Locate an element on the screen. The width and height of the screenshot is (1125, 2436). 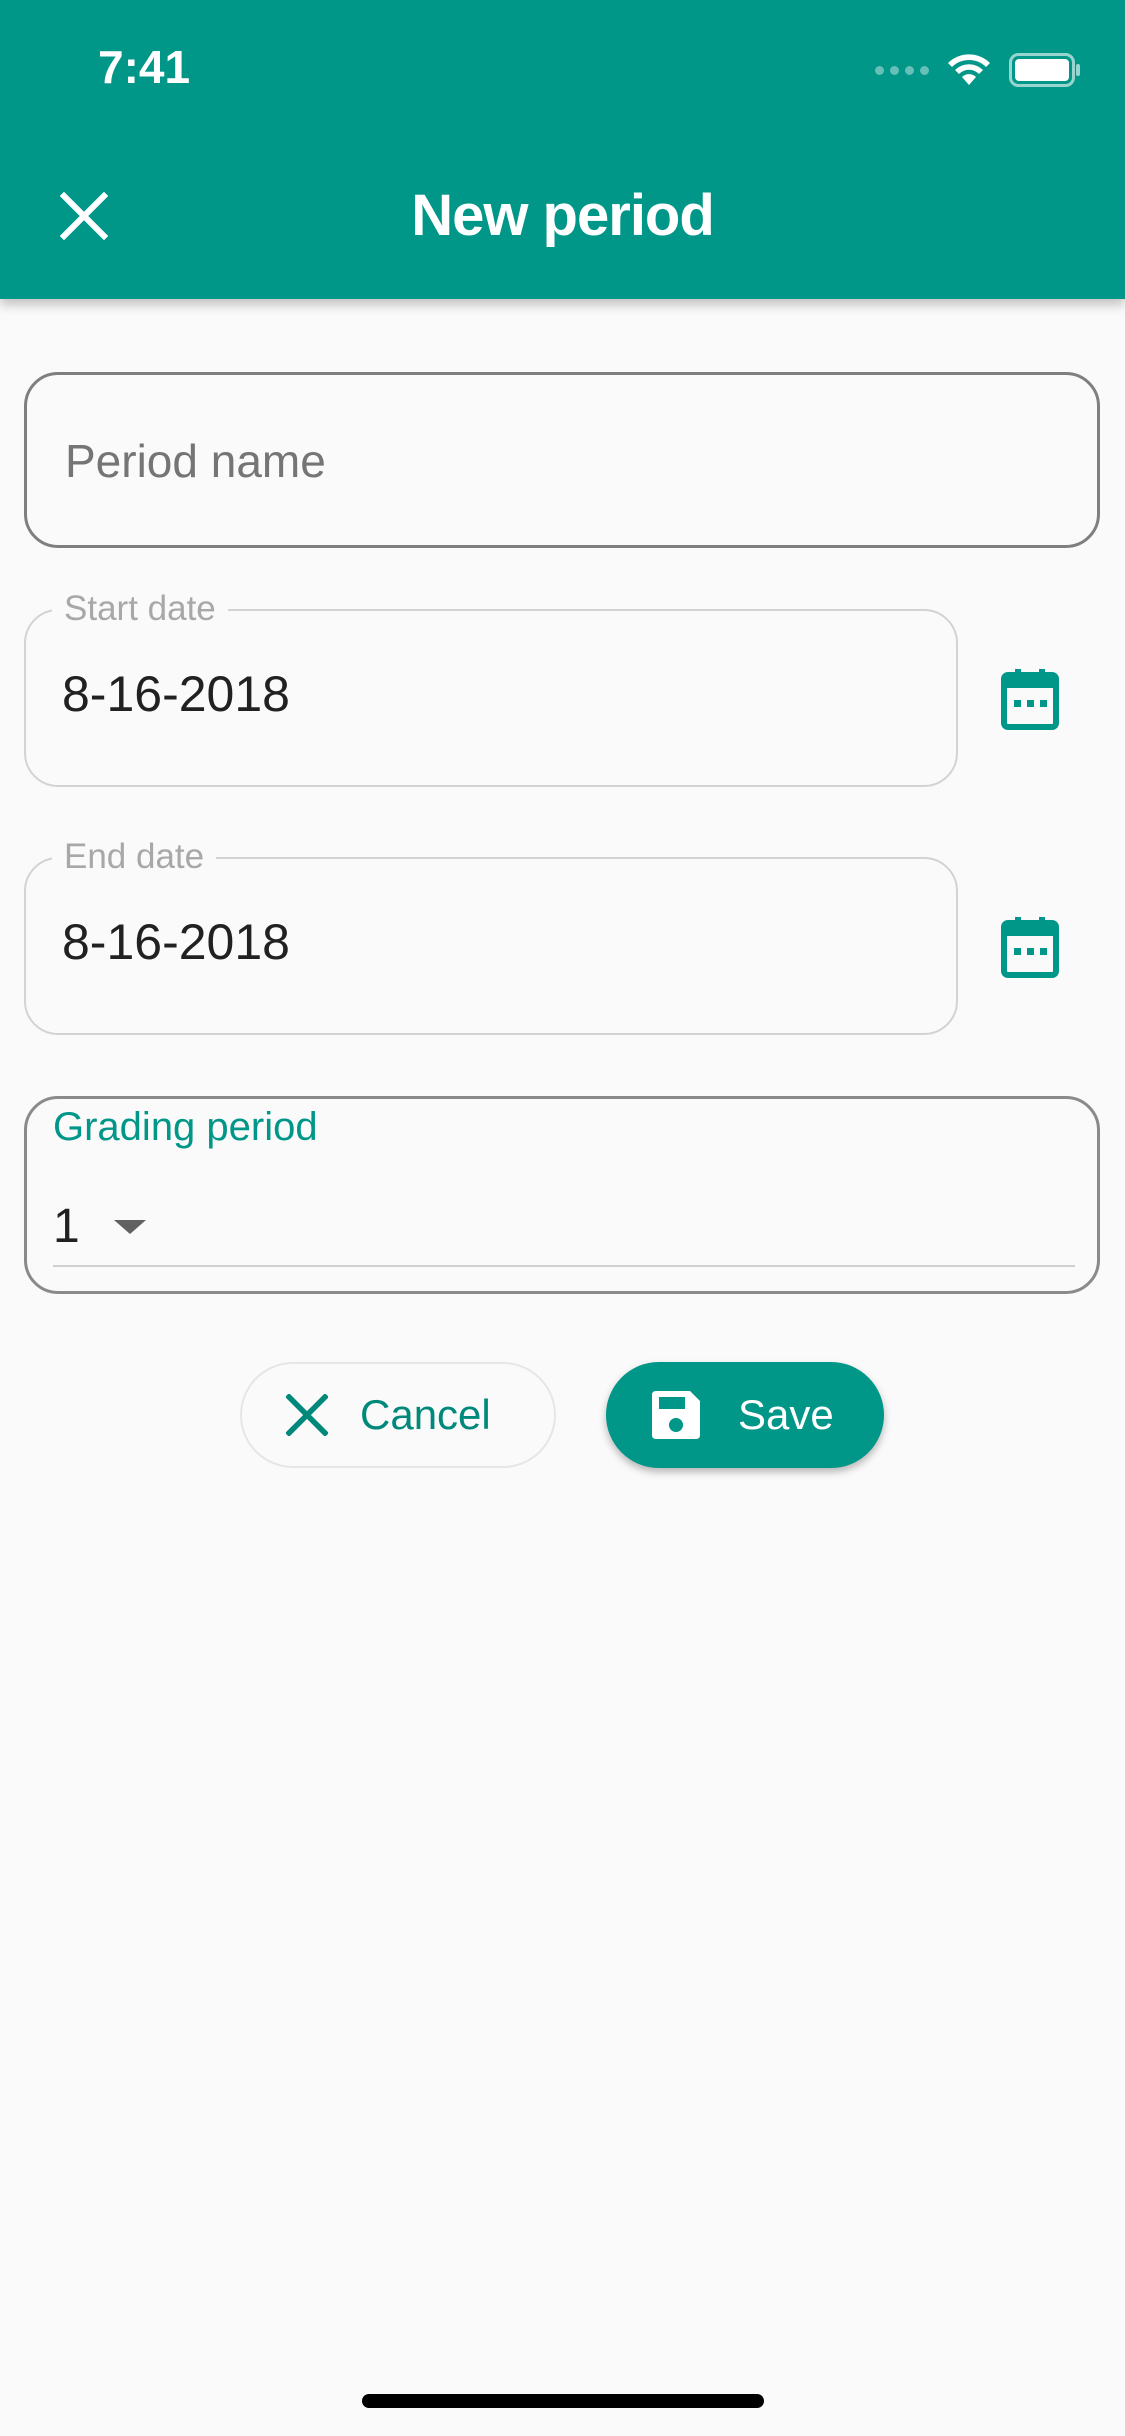
start-date-field: Start date 8-16-2018 is located at coordinates (491, 688).